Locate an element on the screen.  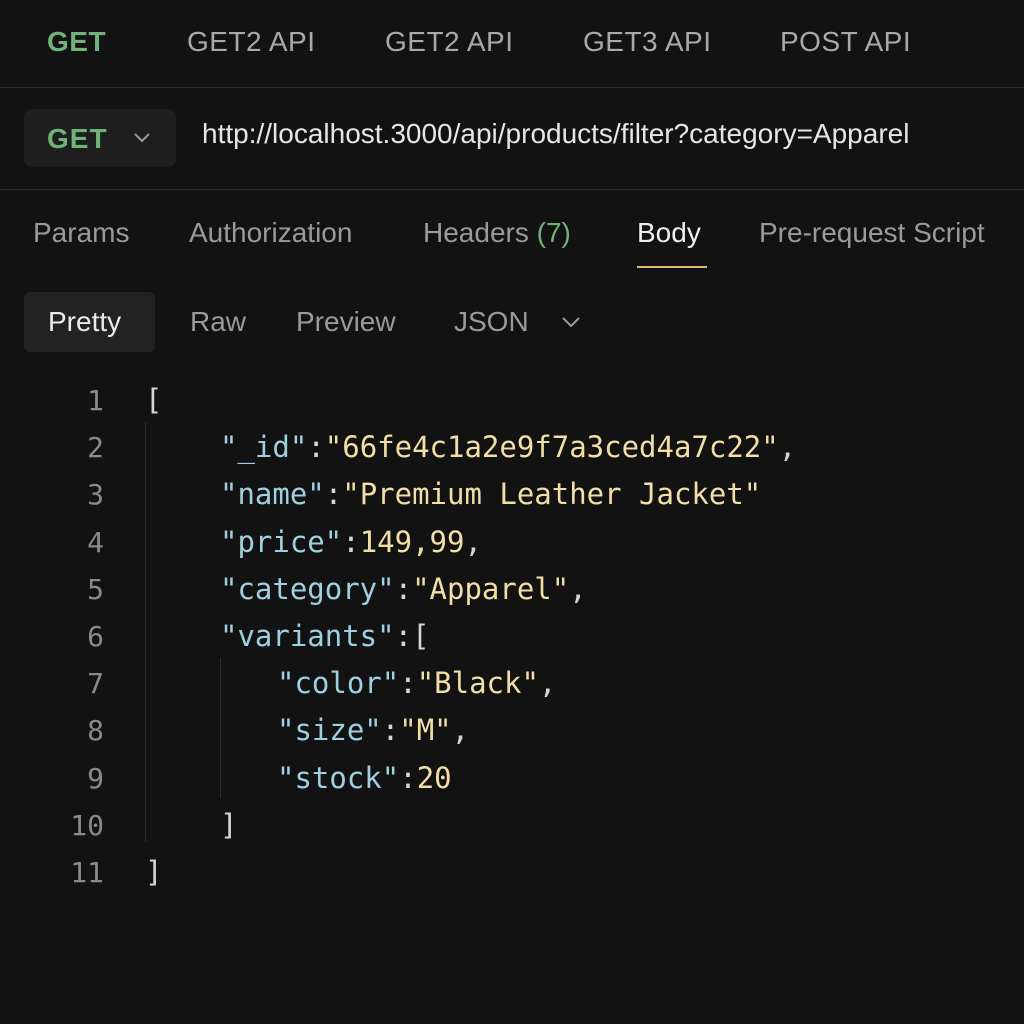
code-line-content: [ is located at coordinates (153, 400).